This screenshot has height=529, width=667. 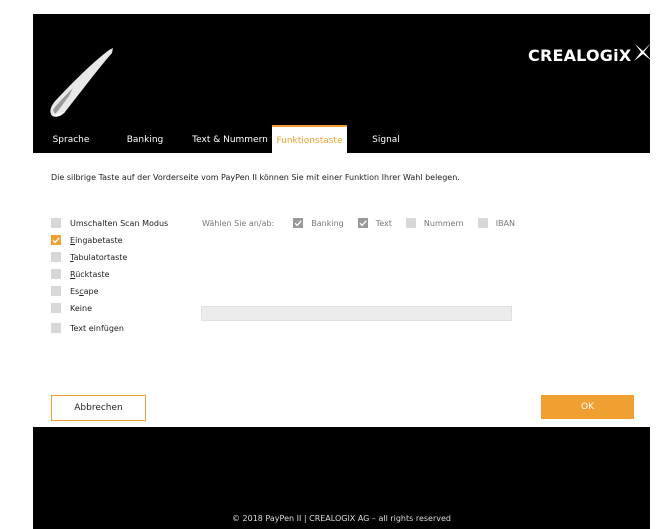 I want to click on option-label: Escape, so click(x=84, y=291).